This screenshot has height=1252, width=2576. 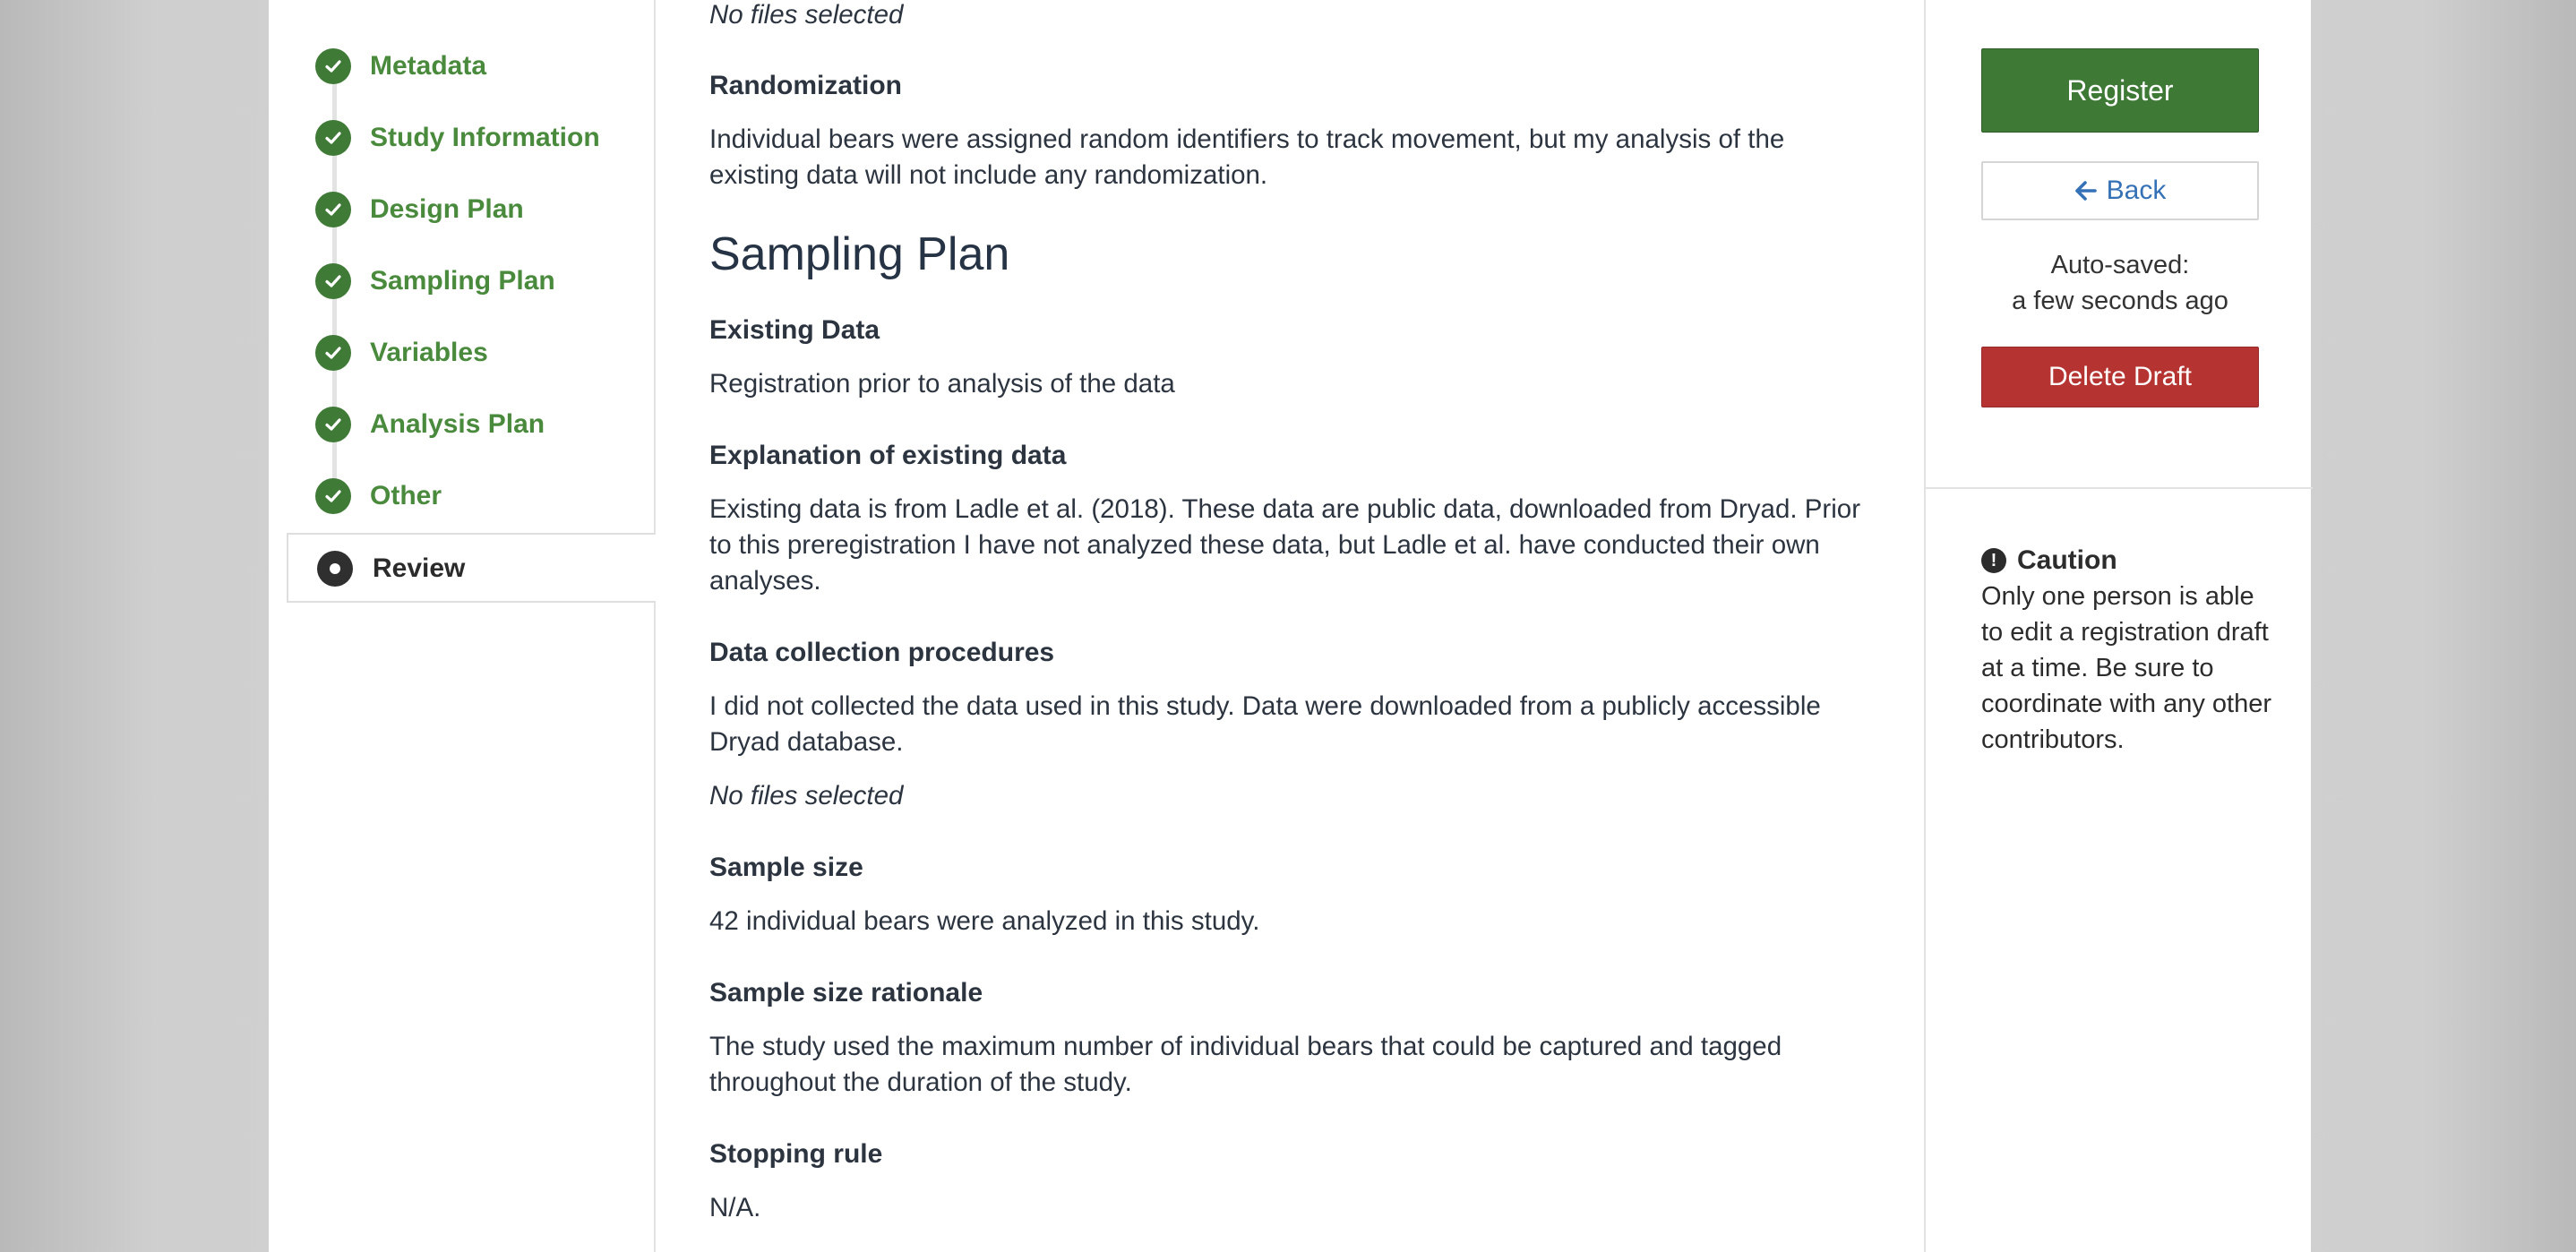 What do you see at coordinates (859, 254) in the screenshot?
I see `section-title: Sampling Plan` at bounding box center [859, 254].